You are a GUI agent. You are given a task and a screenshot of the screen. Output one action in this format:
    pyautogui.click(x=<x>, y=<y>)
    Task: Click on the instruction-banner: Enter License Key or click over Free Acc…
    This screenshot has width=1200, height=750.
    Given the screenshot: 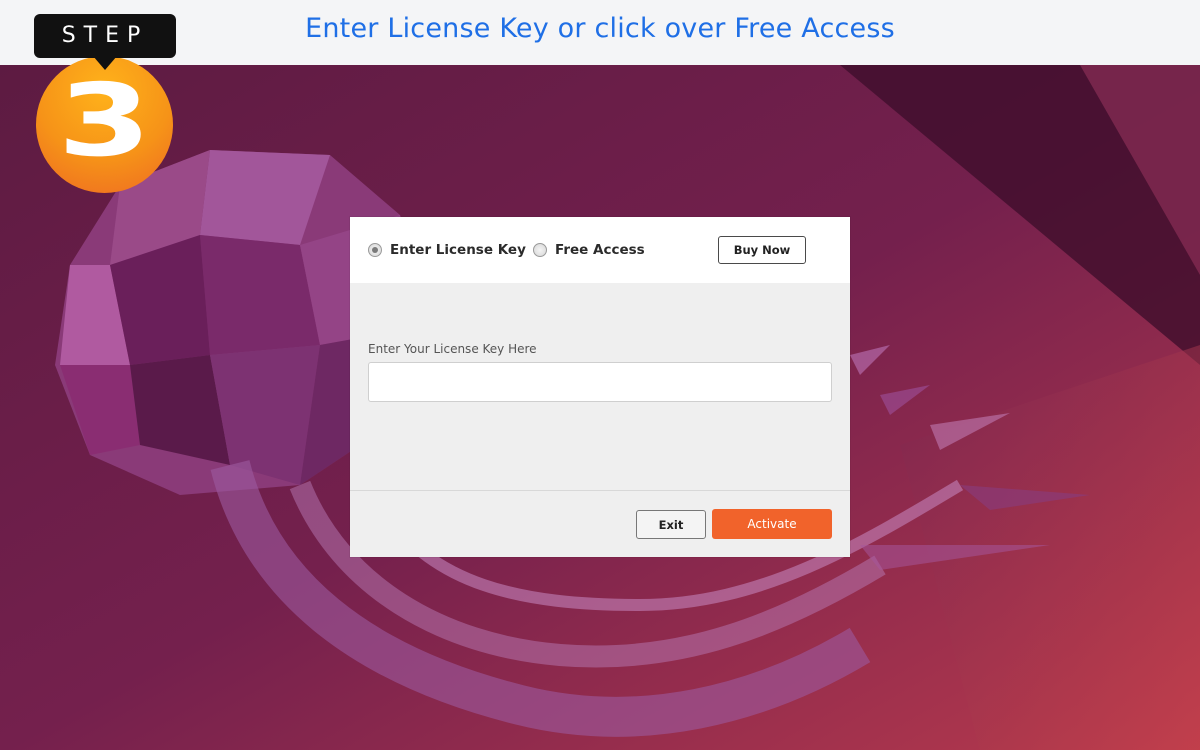 What is the action you would take?
    pyautogui.click(x=600, y=32)
    